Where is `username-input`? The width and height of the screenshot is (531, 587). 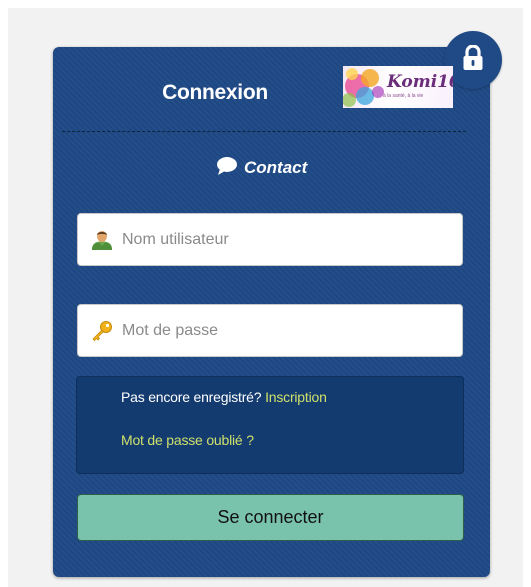
username-input is located at coordinates (282, 239).